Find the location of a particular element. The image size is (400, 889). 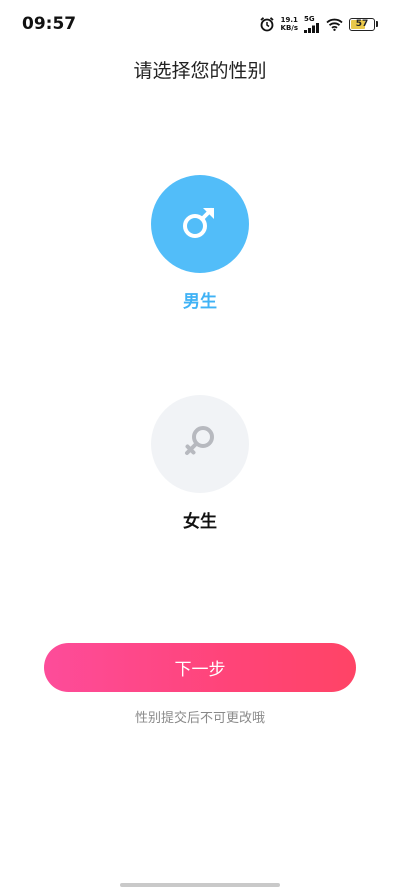

cellular-signal: 5G is located at coordinates (312, 23).